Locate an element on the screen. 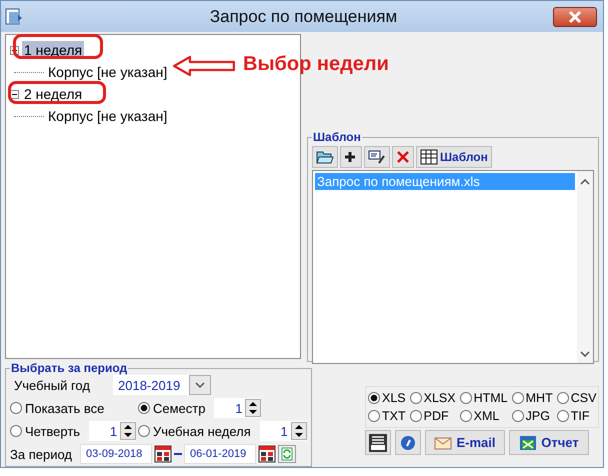 Image resolution: width=608 pixels, height=476 pixels. range-dash is located at coordinates (178, 454).